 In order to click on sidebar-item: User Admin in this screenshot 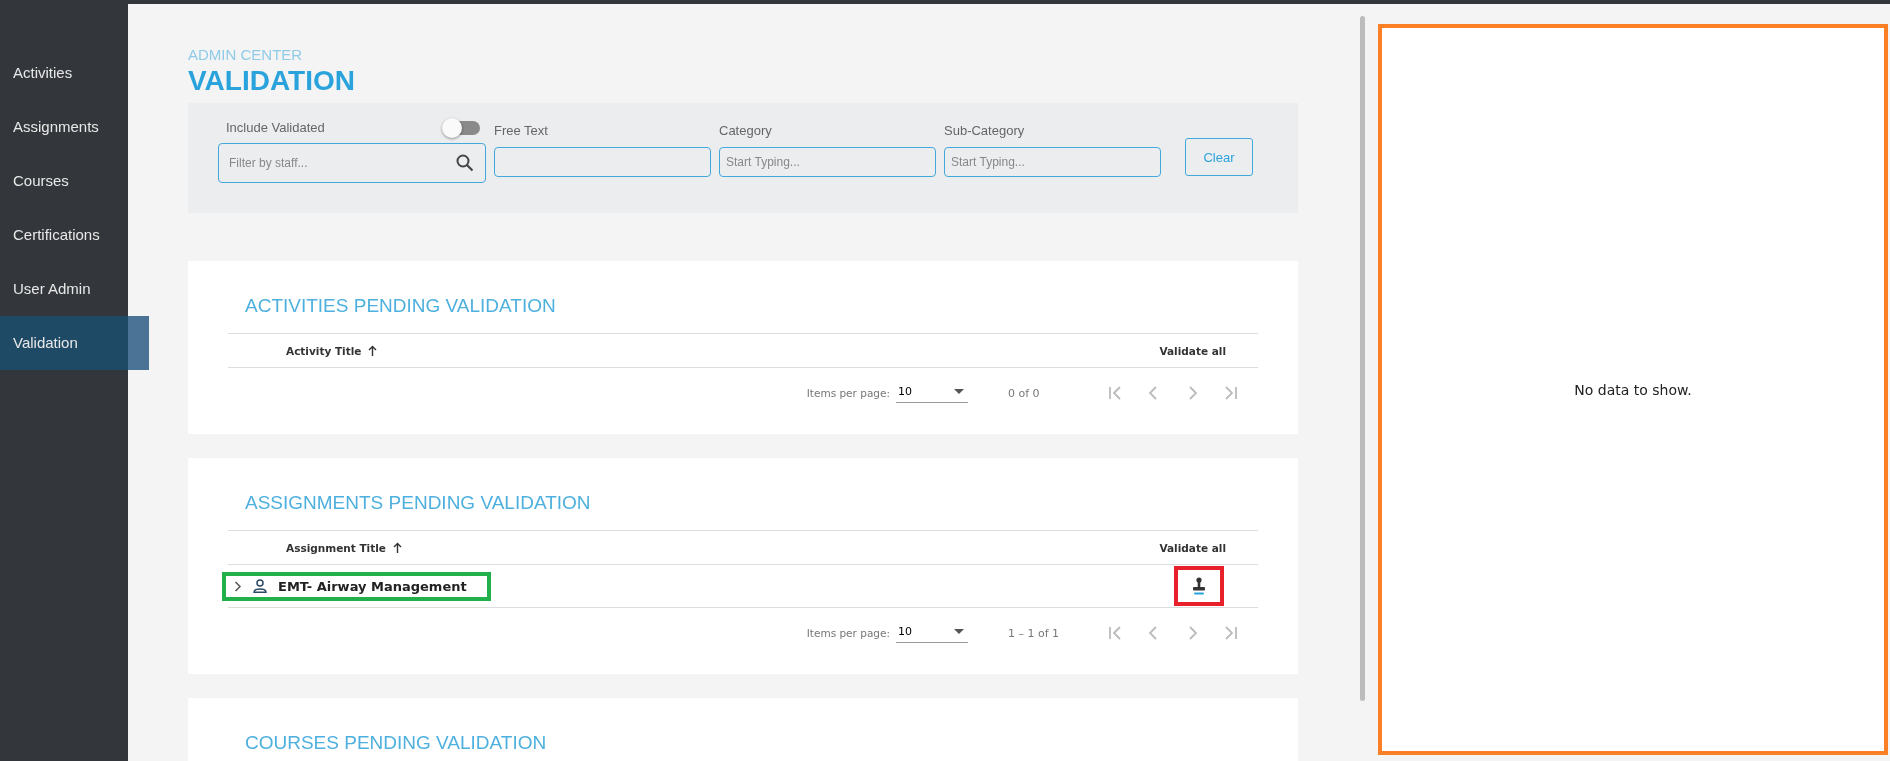, I will do `click(64, 289)`.